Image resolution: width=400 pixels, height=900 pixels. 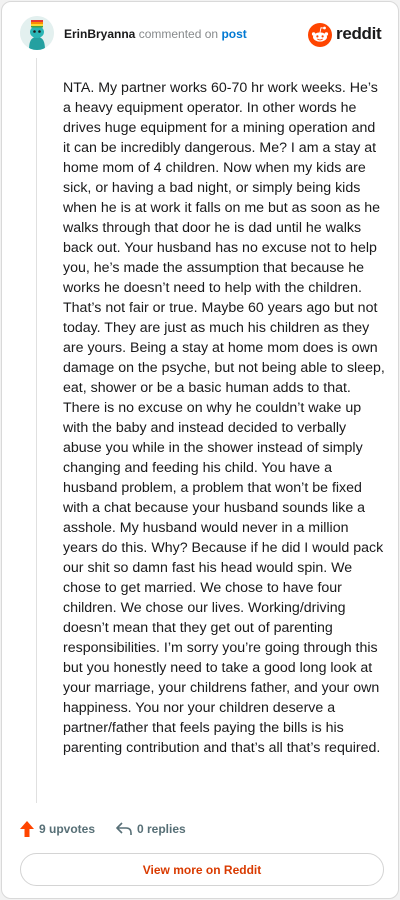 What do you see at coordinates (99, 34) in the screenshot?
I see `author-username: ErinBryanna` at bounding box center [99, 34].